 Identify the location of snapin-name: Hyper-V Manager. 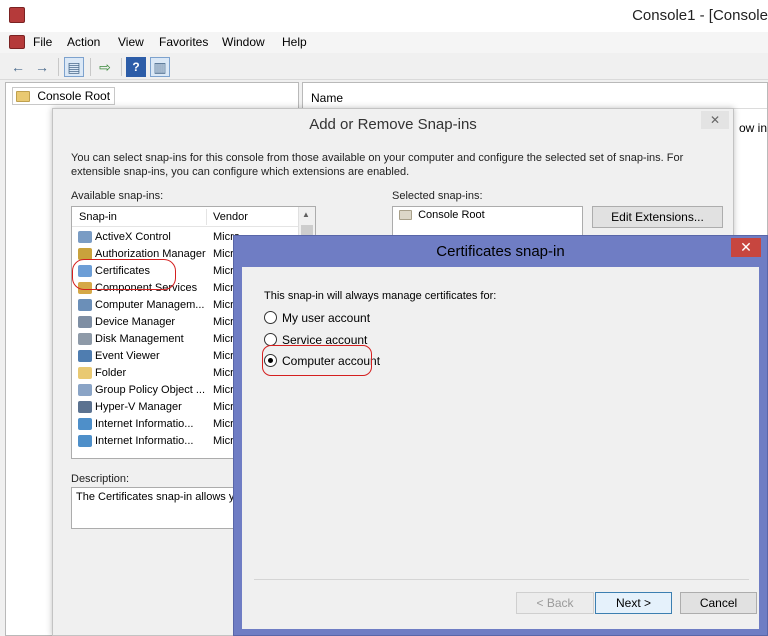
(138, 407).